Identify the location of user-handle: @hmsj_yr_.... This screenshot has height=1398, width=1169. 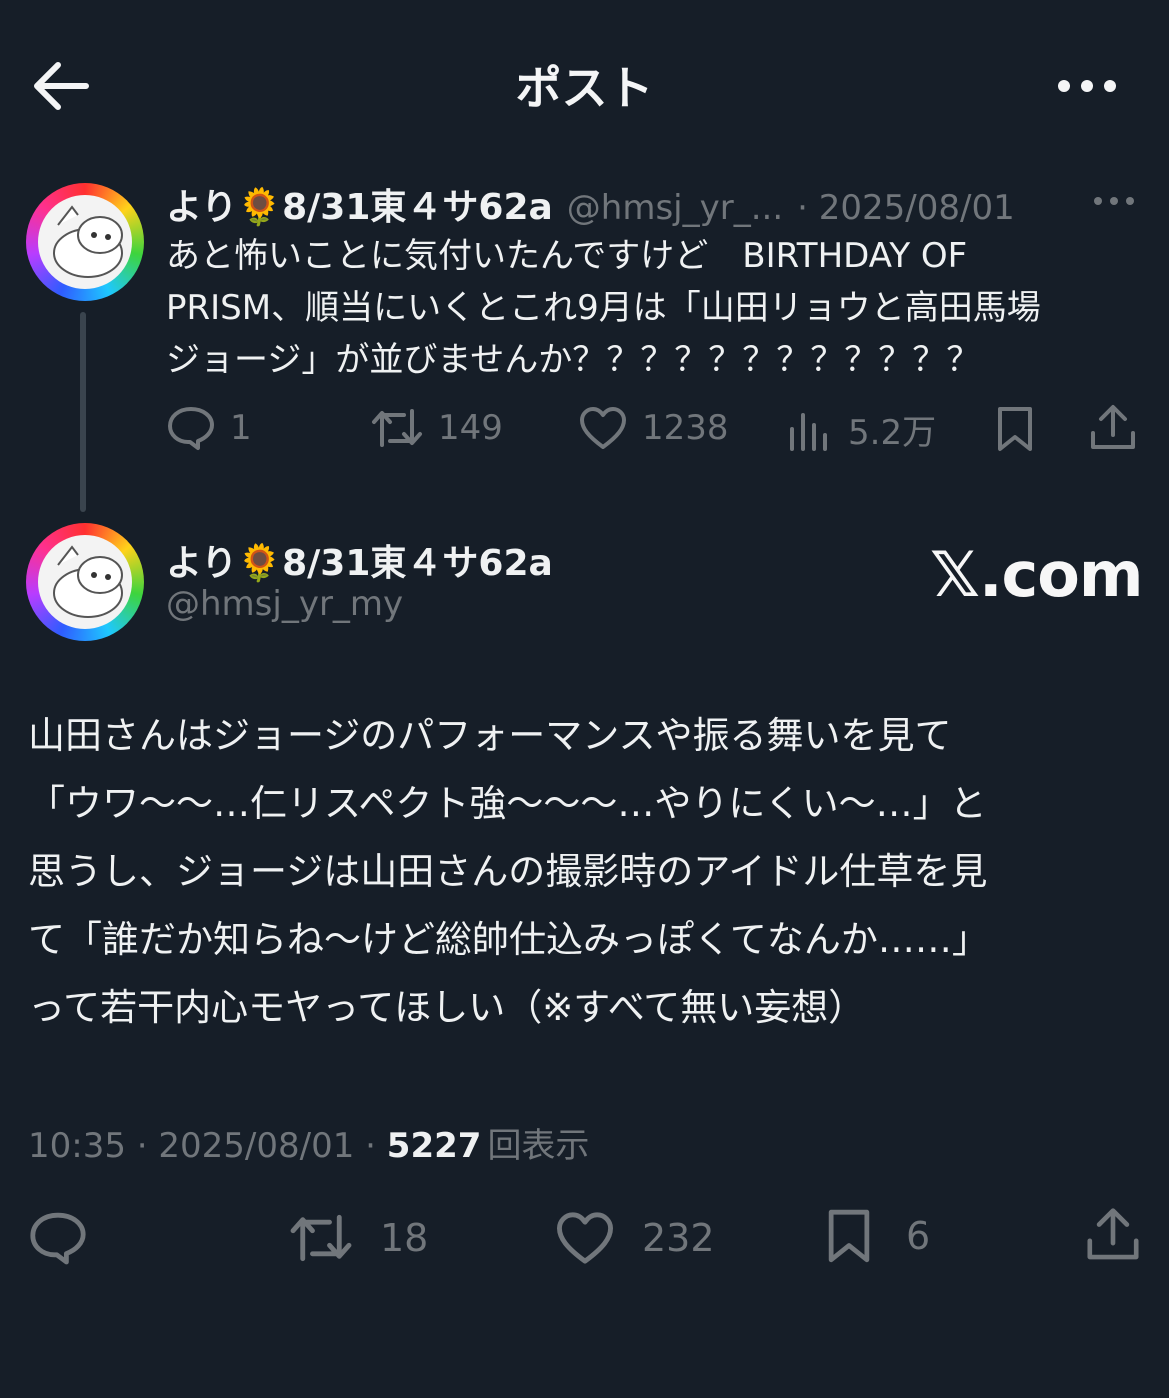
(675, 208).